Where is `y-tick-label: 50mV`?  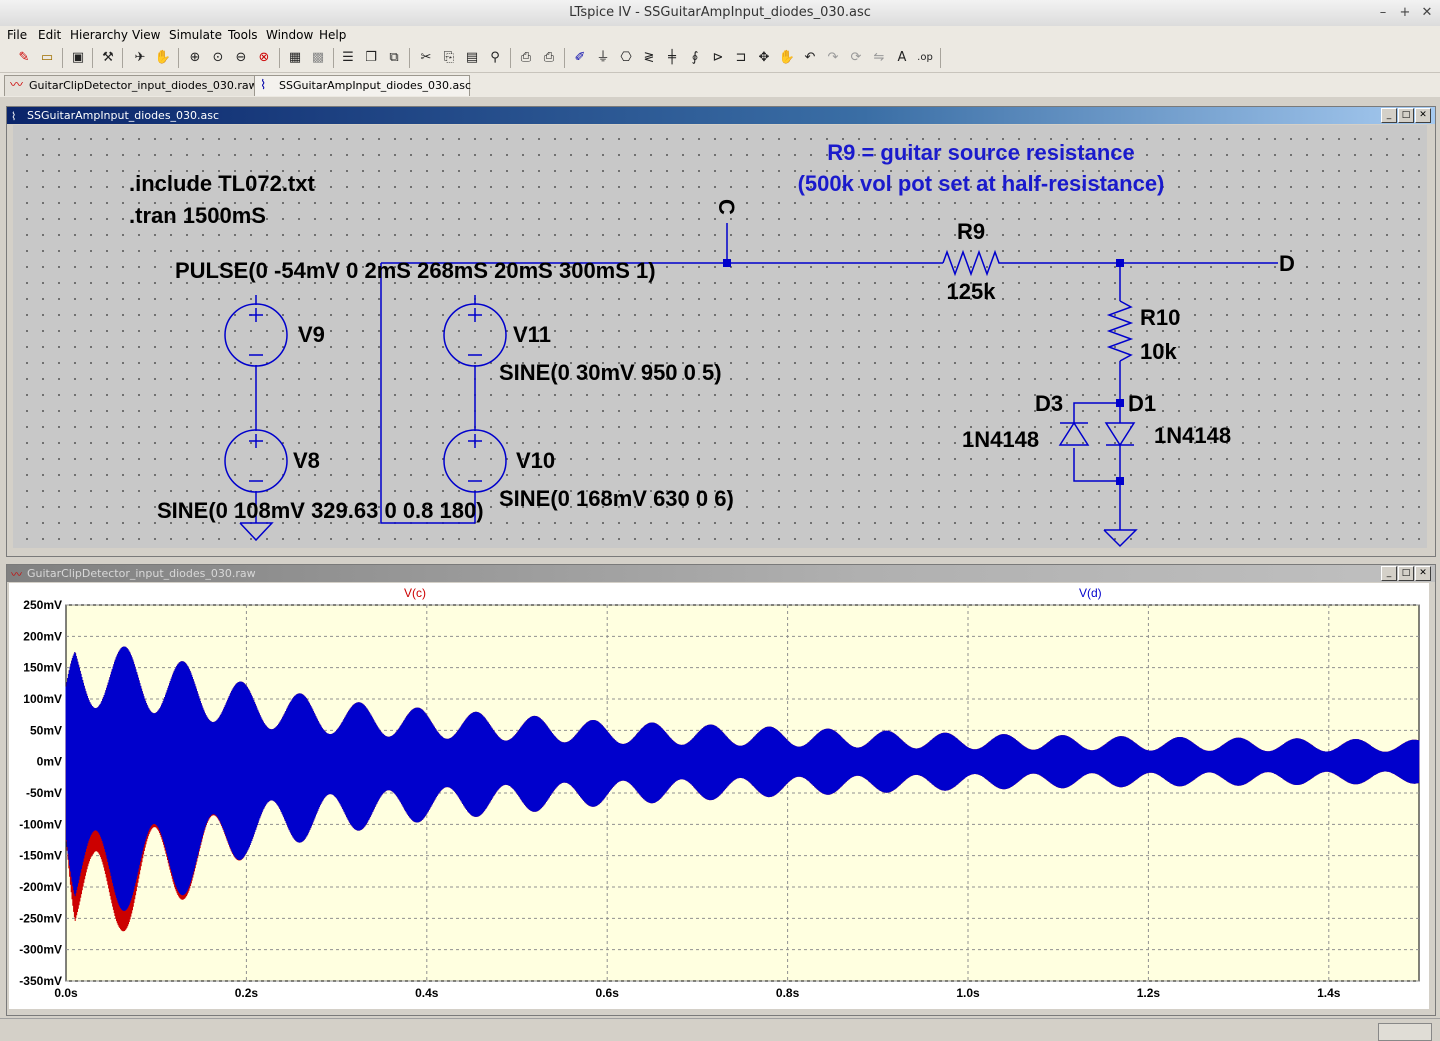 y-tick-label: 50mV is located at coordinates (46, 730).